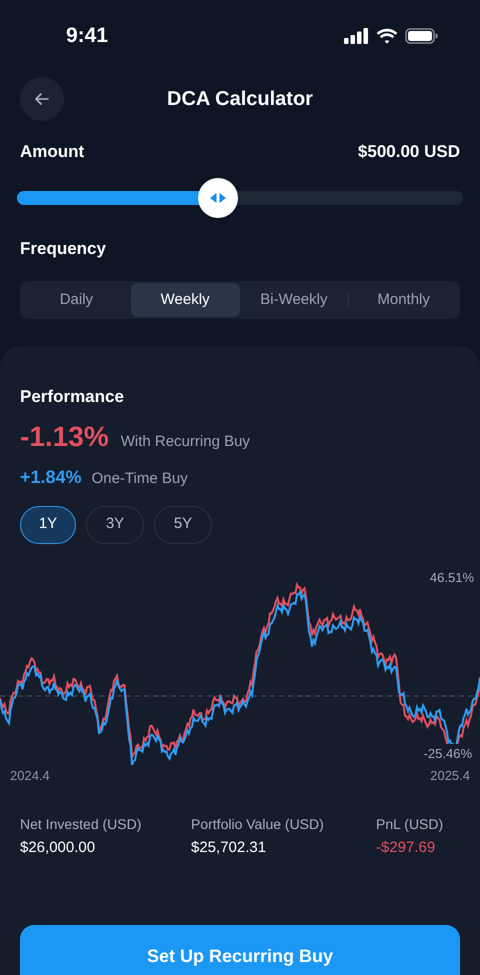  I want to click on drag-arrows-icon, so click(217, 197).